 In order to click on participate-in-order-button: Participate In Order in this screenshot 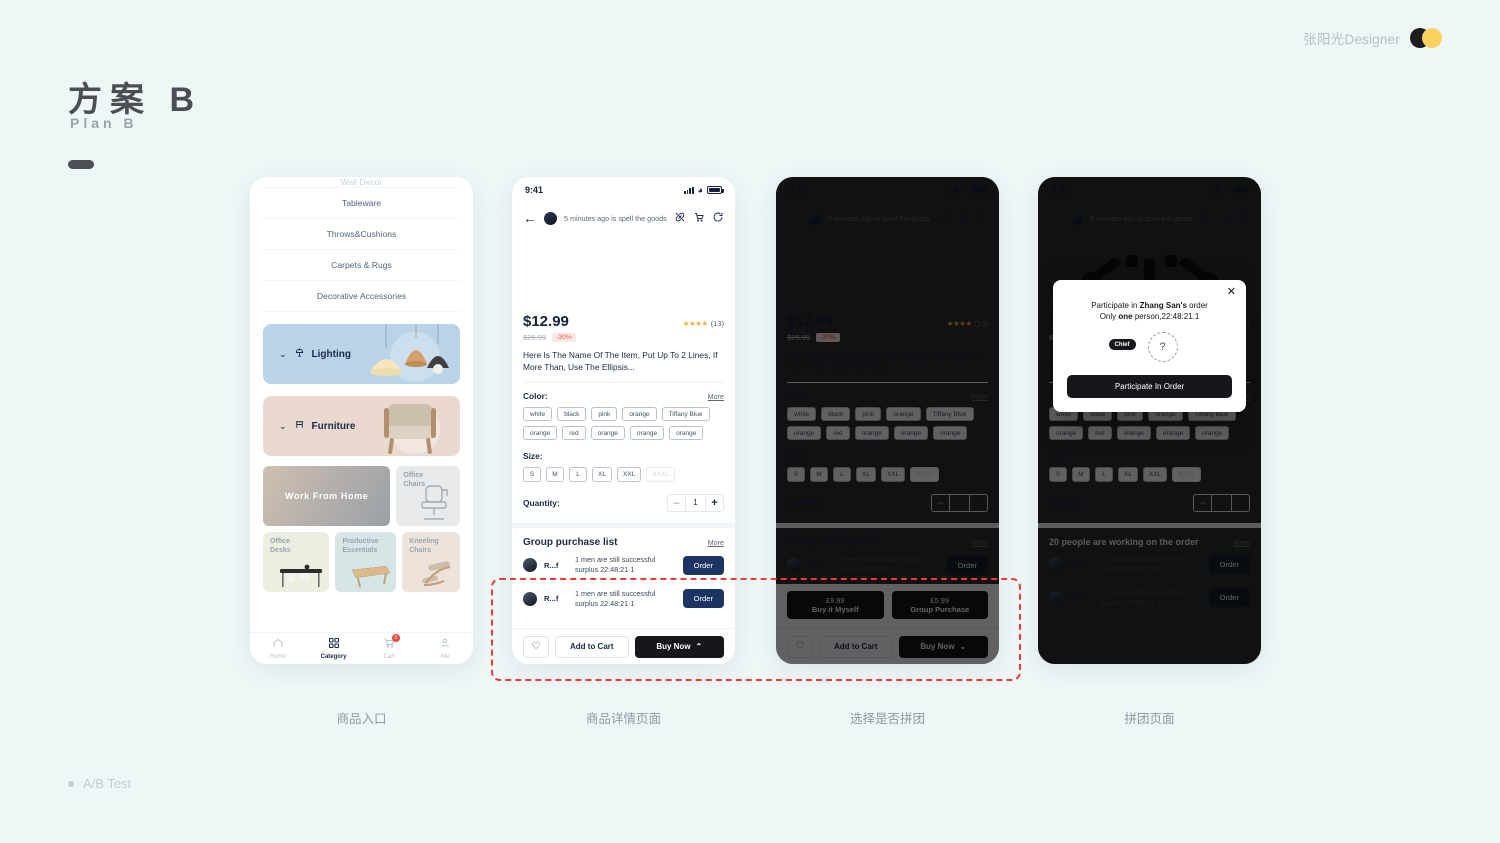, I will do `click(1149, 386)`.